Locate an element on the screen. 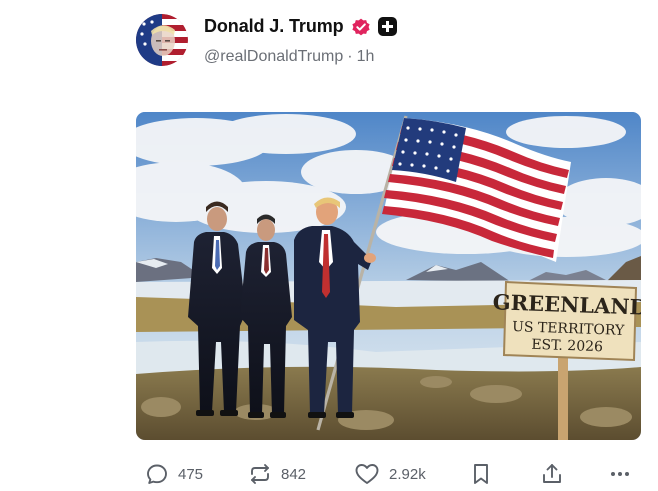 The height and width of the screenshot is (491, 658). avatar-image is located at coordinates (162, 40).